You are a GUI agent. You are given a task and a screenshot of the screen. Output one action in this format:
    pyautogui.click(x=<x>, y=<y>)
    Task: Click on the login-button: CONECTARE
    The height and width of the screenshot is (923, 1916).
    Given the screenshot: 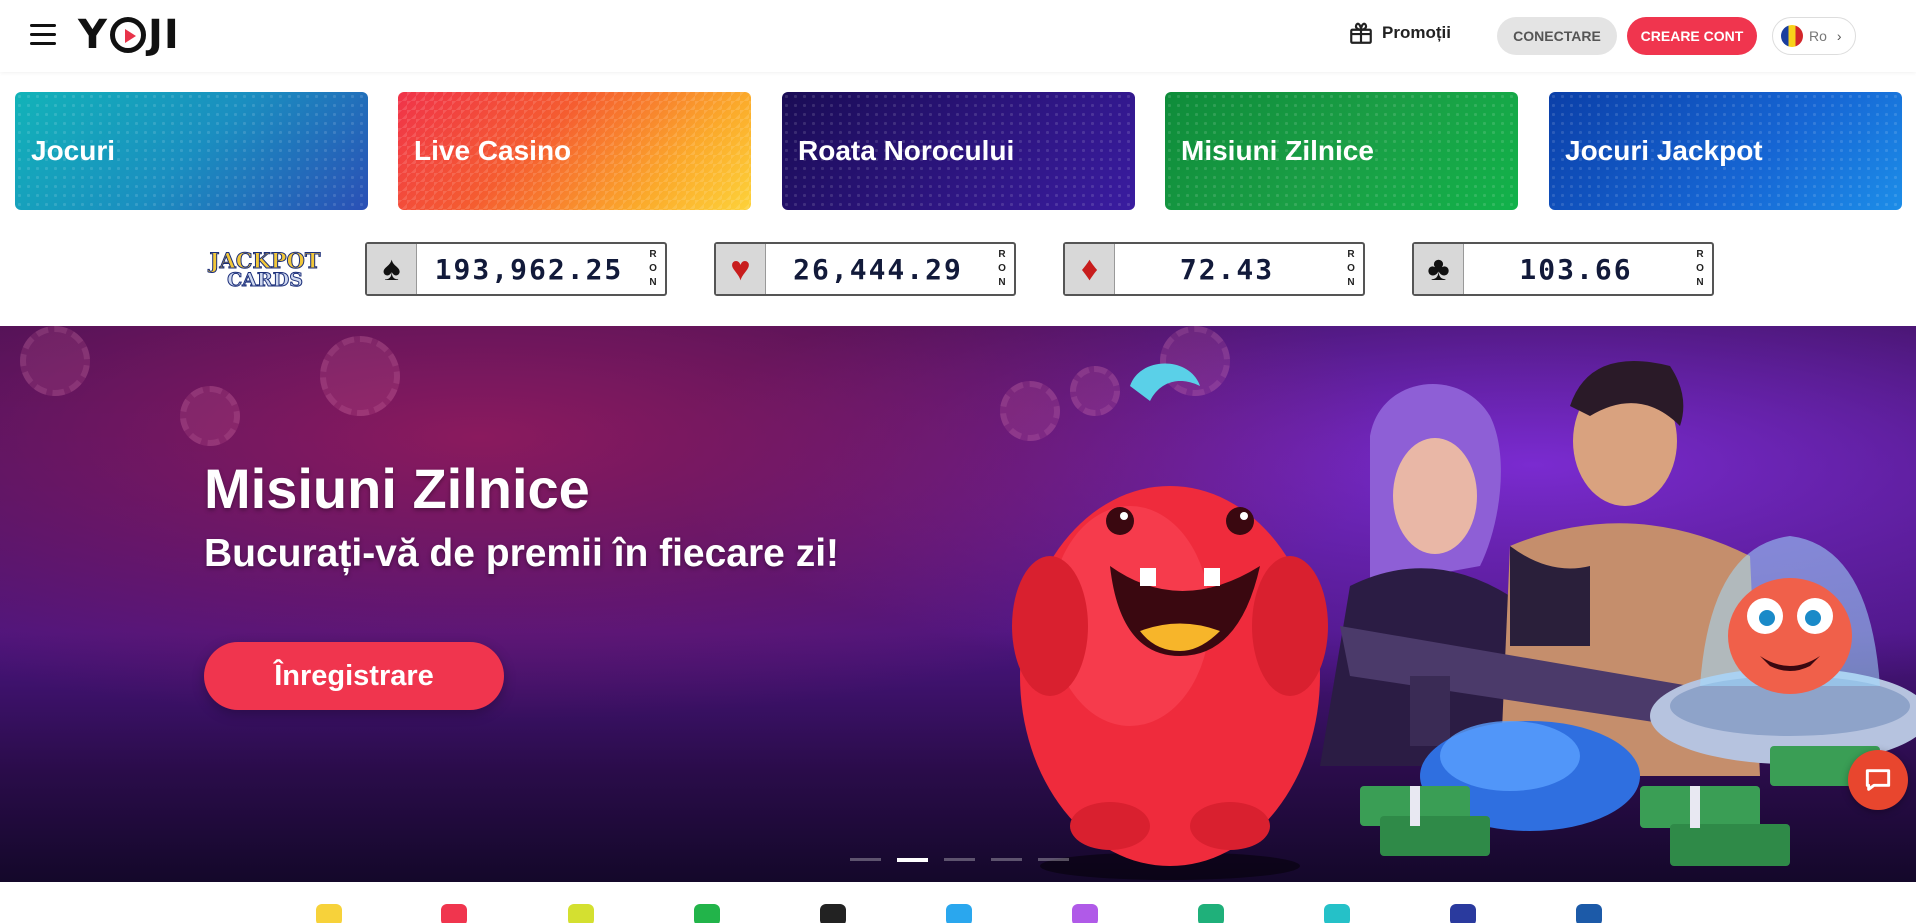 What is the action you would take?
    pyautogui.click(x=1557, y=36)
    